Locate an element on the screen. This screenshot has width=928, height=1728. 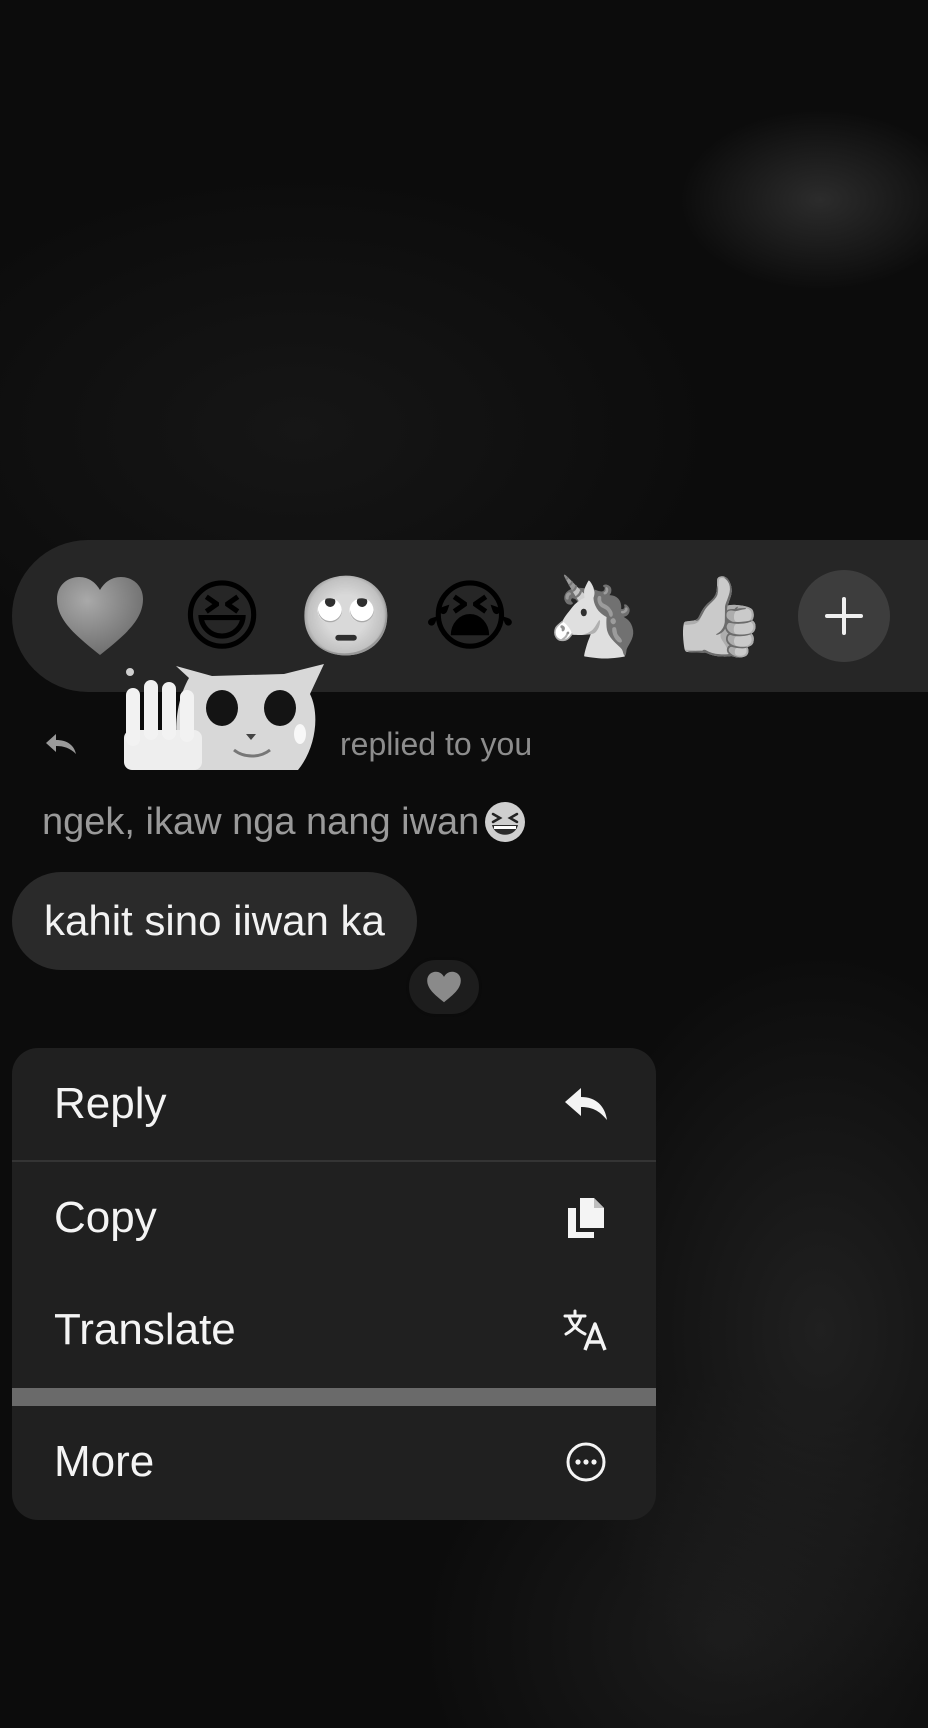
heart-reaction is located at coordinates (100, 616).